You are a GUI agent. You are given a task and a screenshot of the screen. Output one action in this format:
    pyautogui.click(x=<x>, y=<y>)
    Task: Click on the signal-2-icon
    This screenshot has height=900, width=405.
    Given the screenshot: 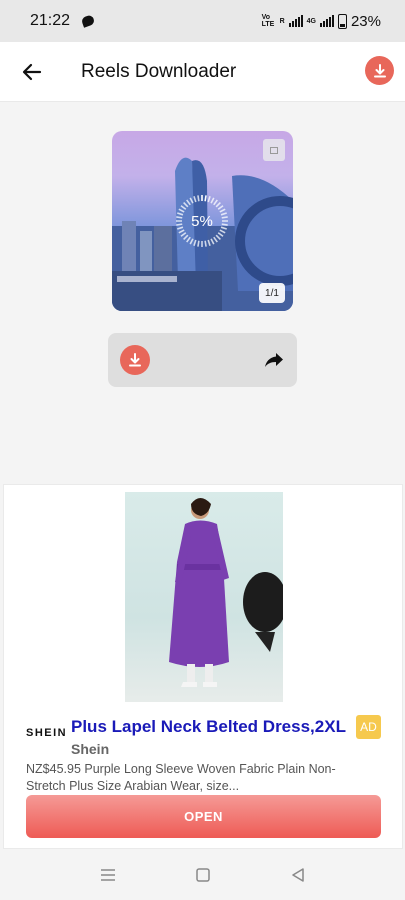 What is the action you would take?
    pyautogui.click(x=326, y=21)
    